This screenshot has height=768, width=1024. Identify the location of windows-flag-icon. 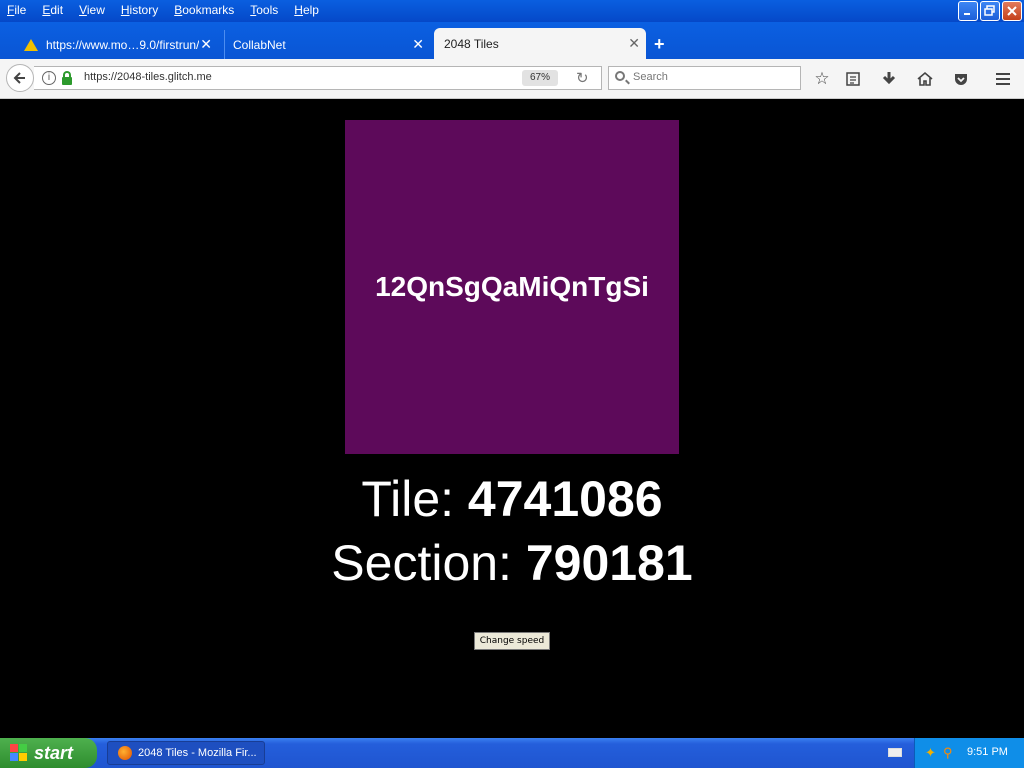
(19, 753).